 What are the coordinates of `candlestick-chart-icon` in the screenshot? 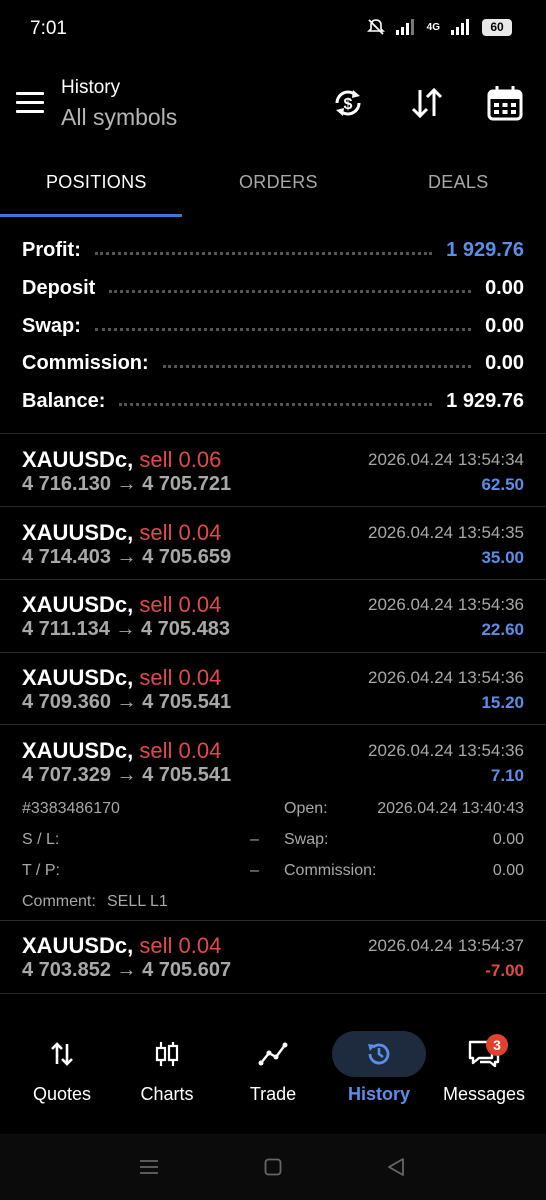 It's located at (167, 1054).